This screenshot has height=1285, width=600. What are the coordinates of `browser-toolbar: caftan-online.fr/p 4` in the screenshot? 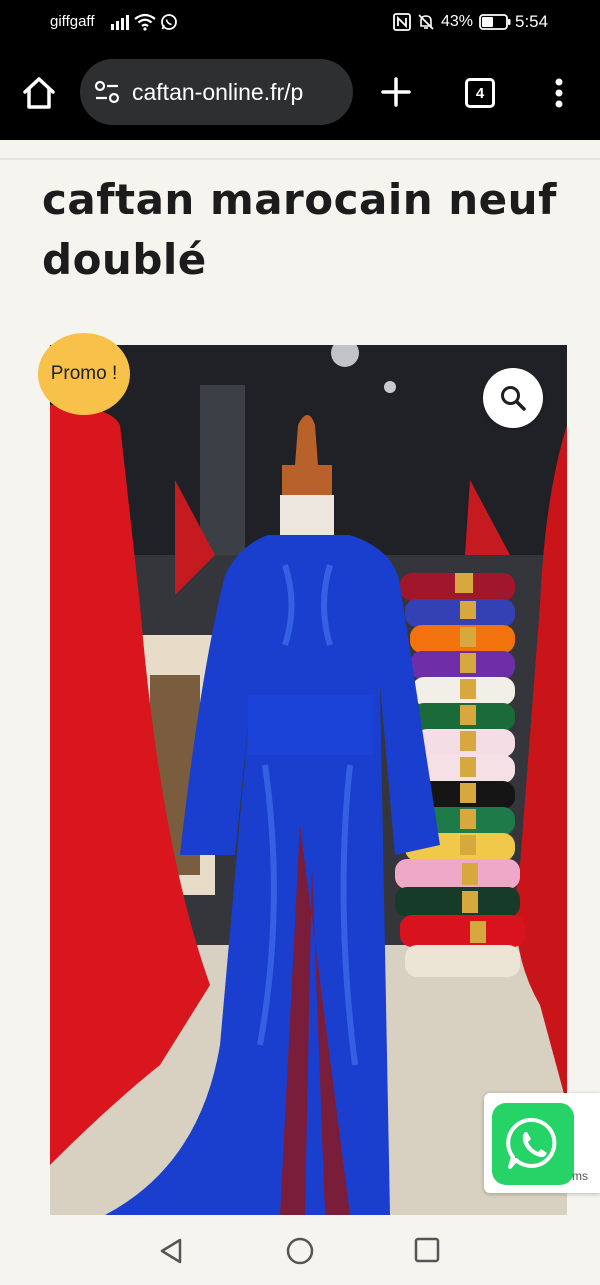 It's located at (300, 92).